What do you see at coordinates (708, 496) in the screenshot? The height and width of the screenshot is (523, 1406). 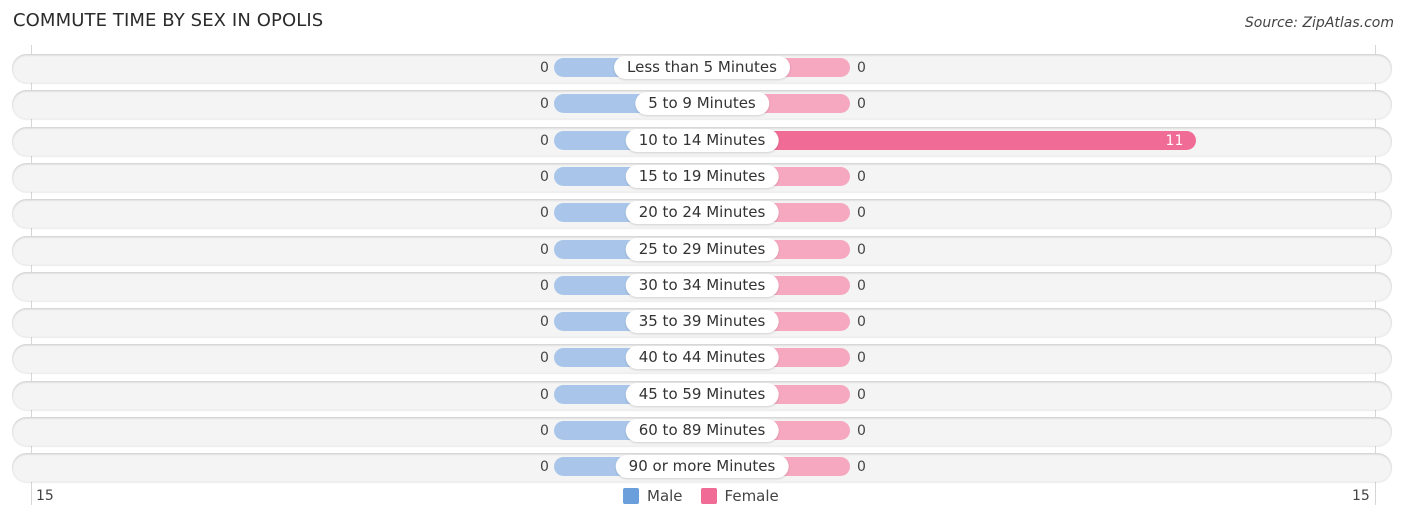 I see `legend-female-swatch` at bounding box center [708, 496].